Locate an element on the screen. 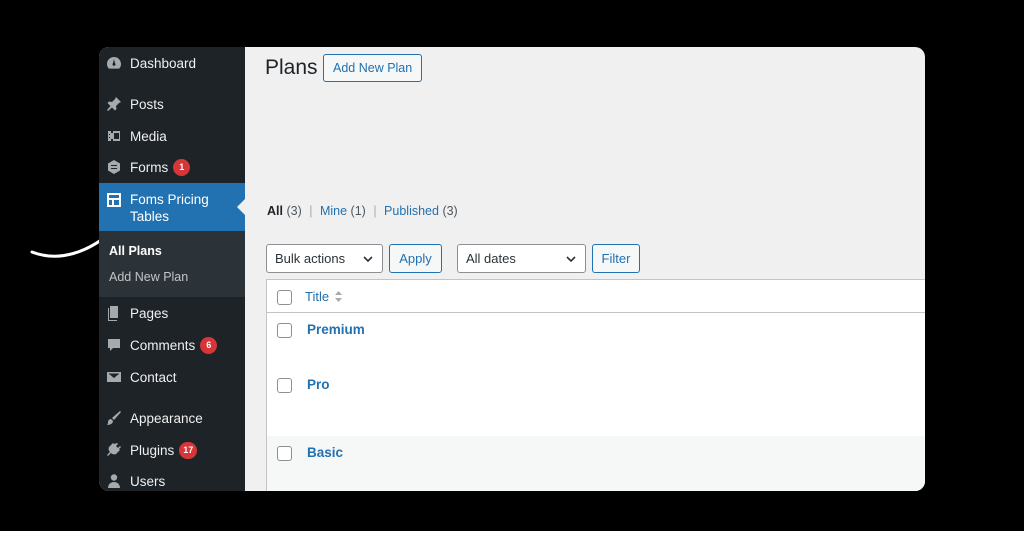  mail-icon is located at coordinates (114, 377).